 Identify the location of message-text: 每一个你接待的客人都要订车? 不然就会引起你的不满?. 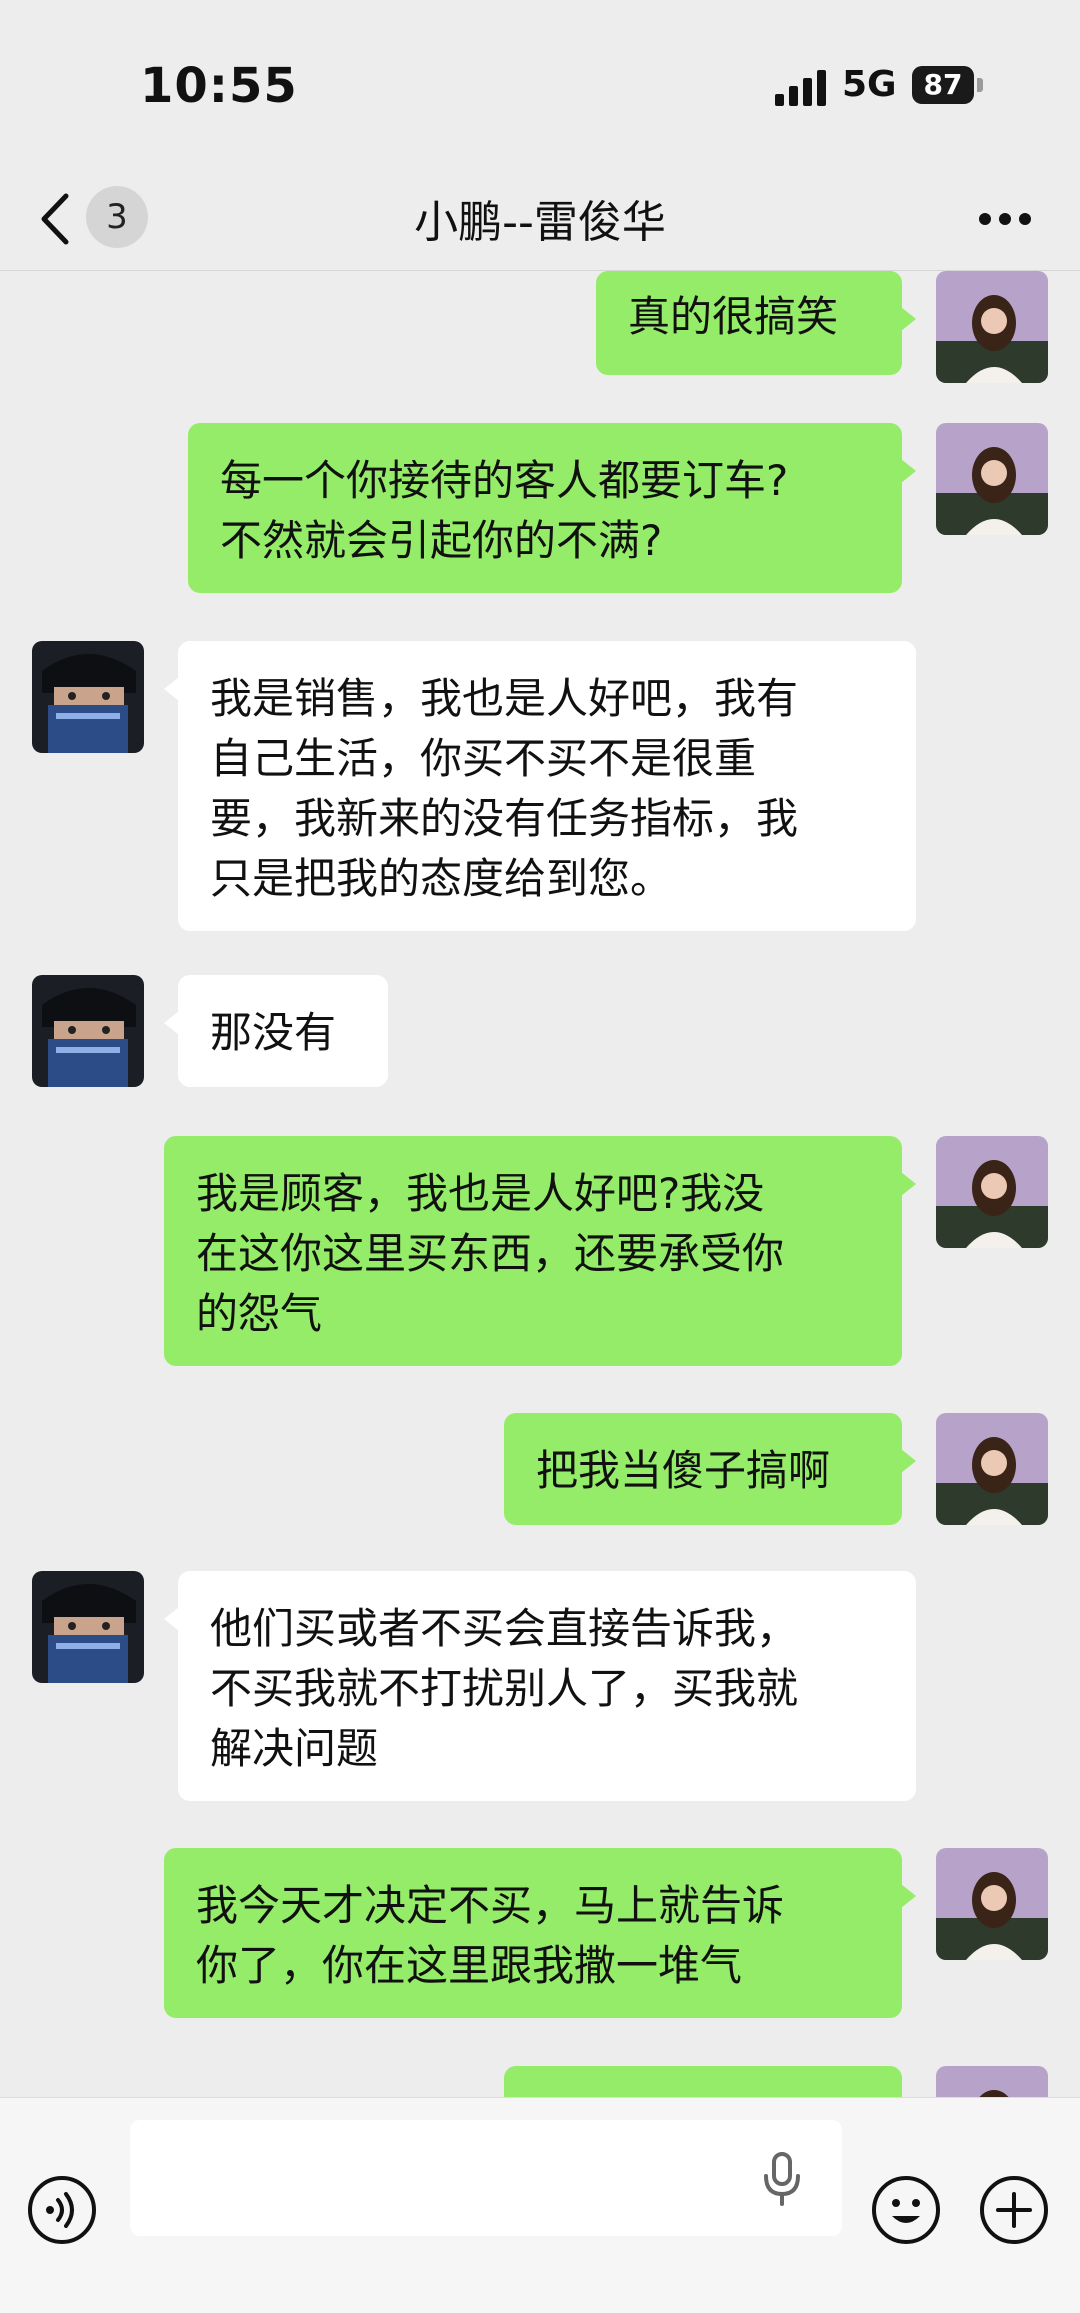
(504, 510).